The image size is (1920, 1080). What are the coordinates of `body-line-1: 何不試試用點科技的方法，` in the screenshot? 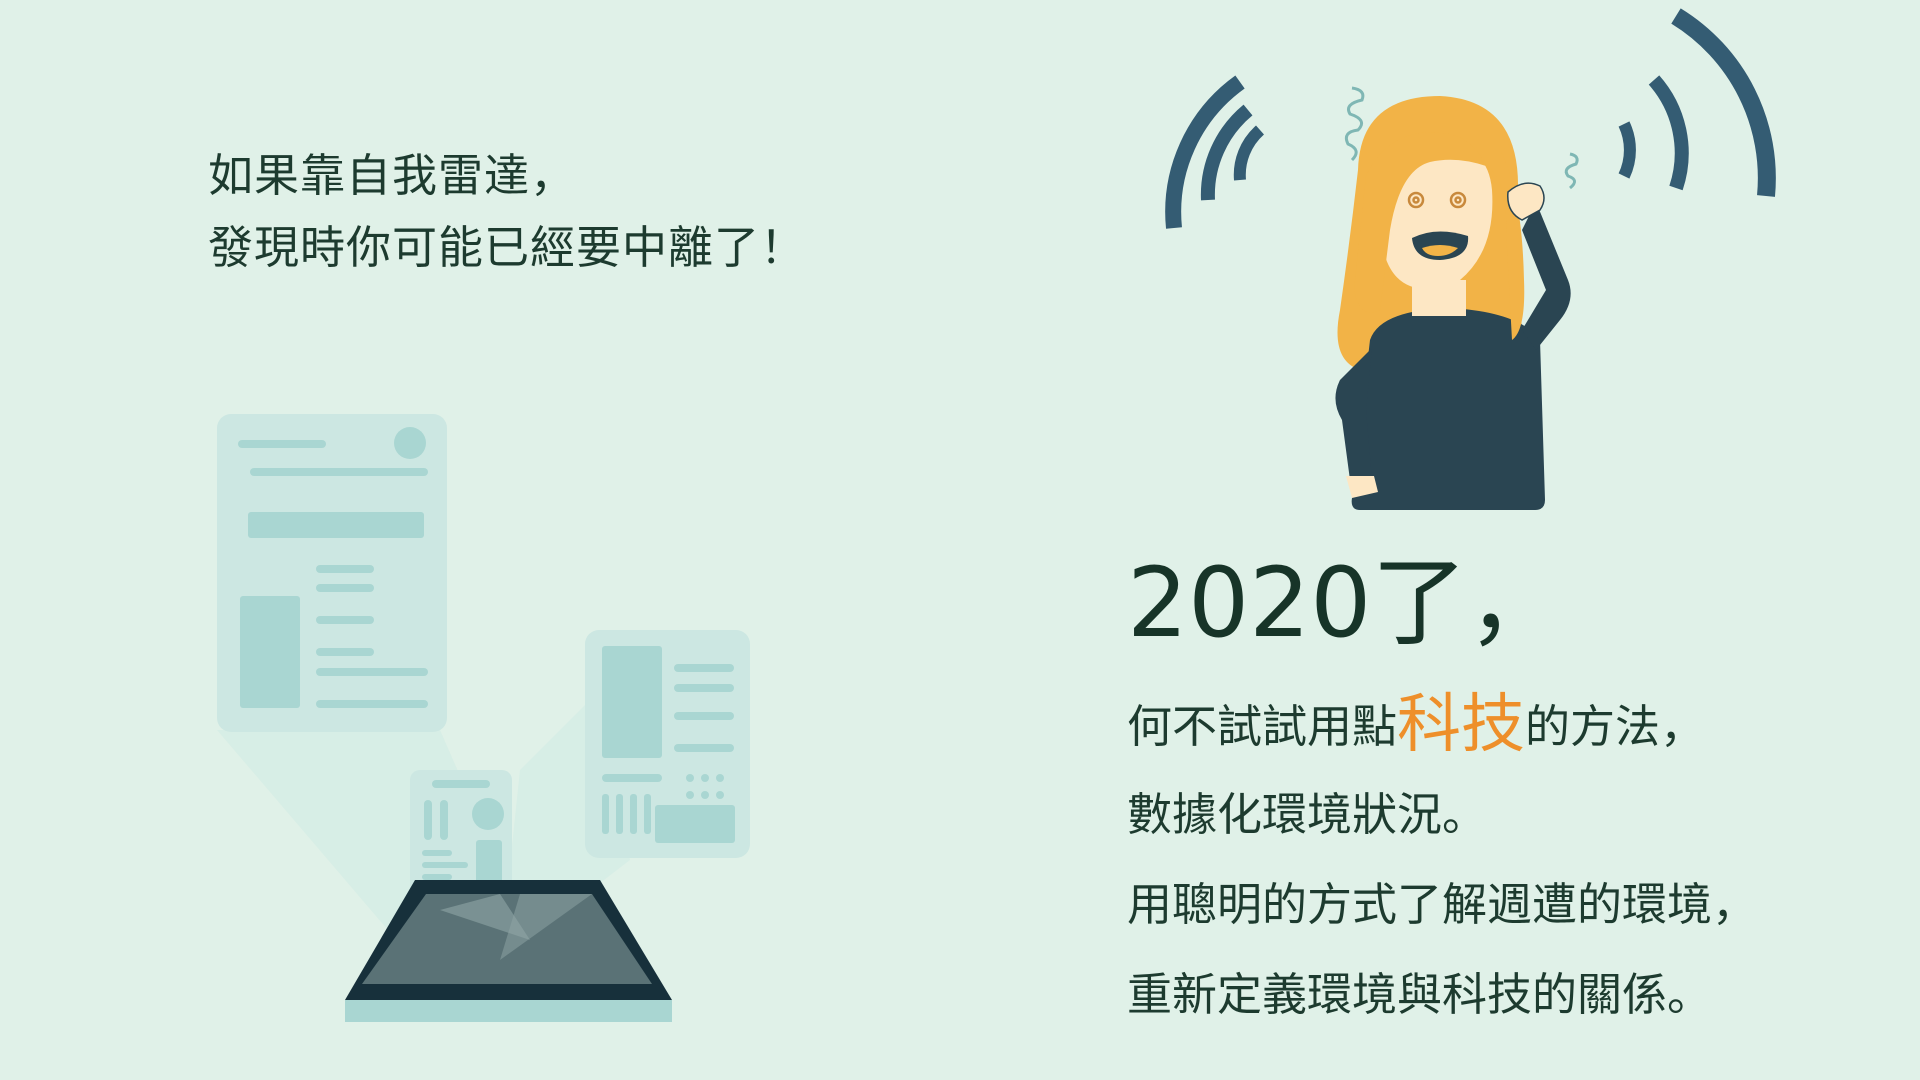 It's located at (1442, 725).